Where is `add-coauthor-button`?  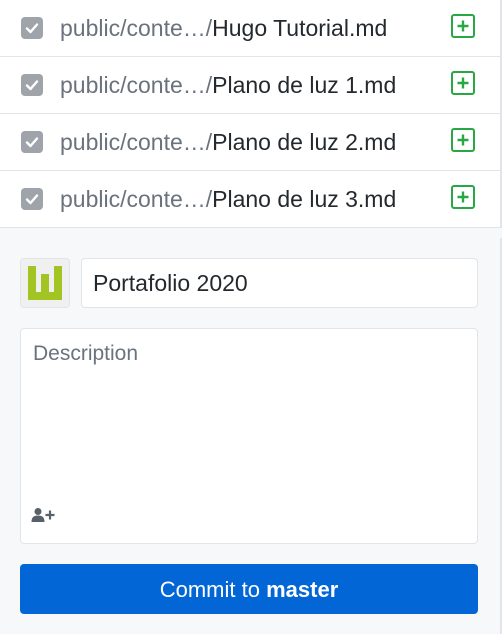
add-coauthor-button is located at coordinates (46, 518).